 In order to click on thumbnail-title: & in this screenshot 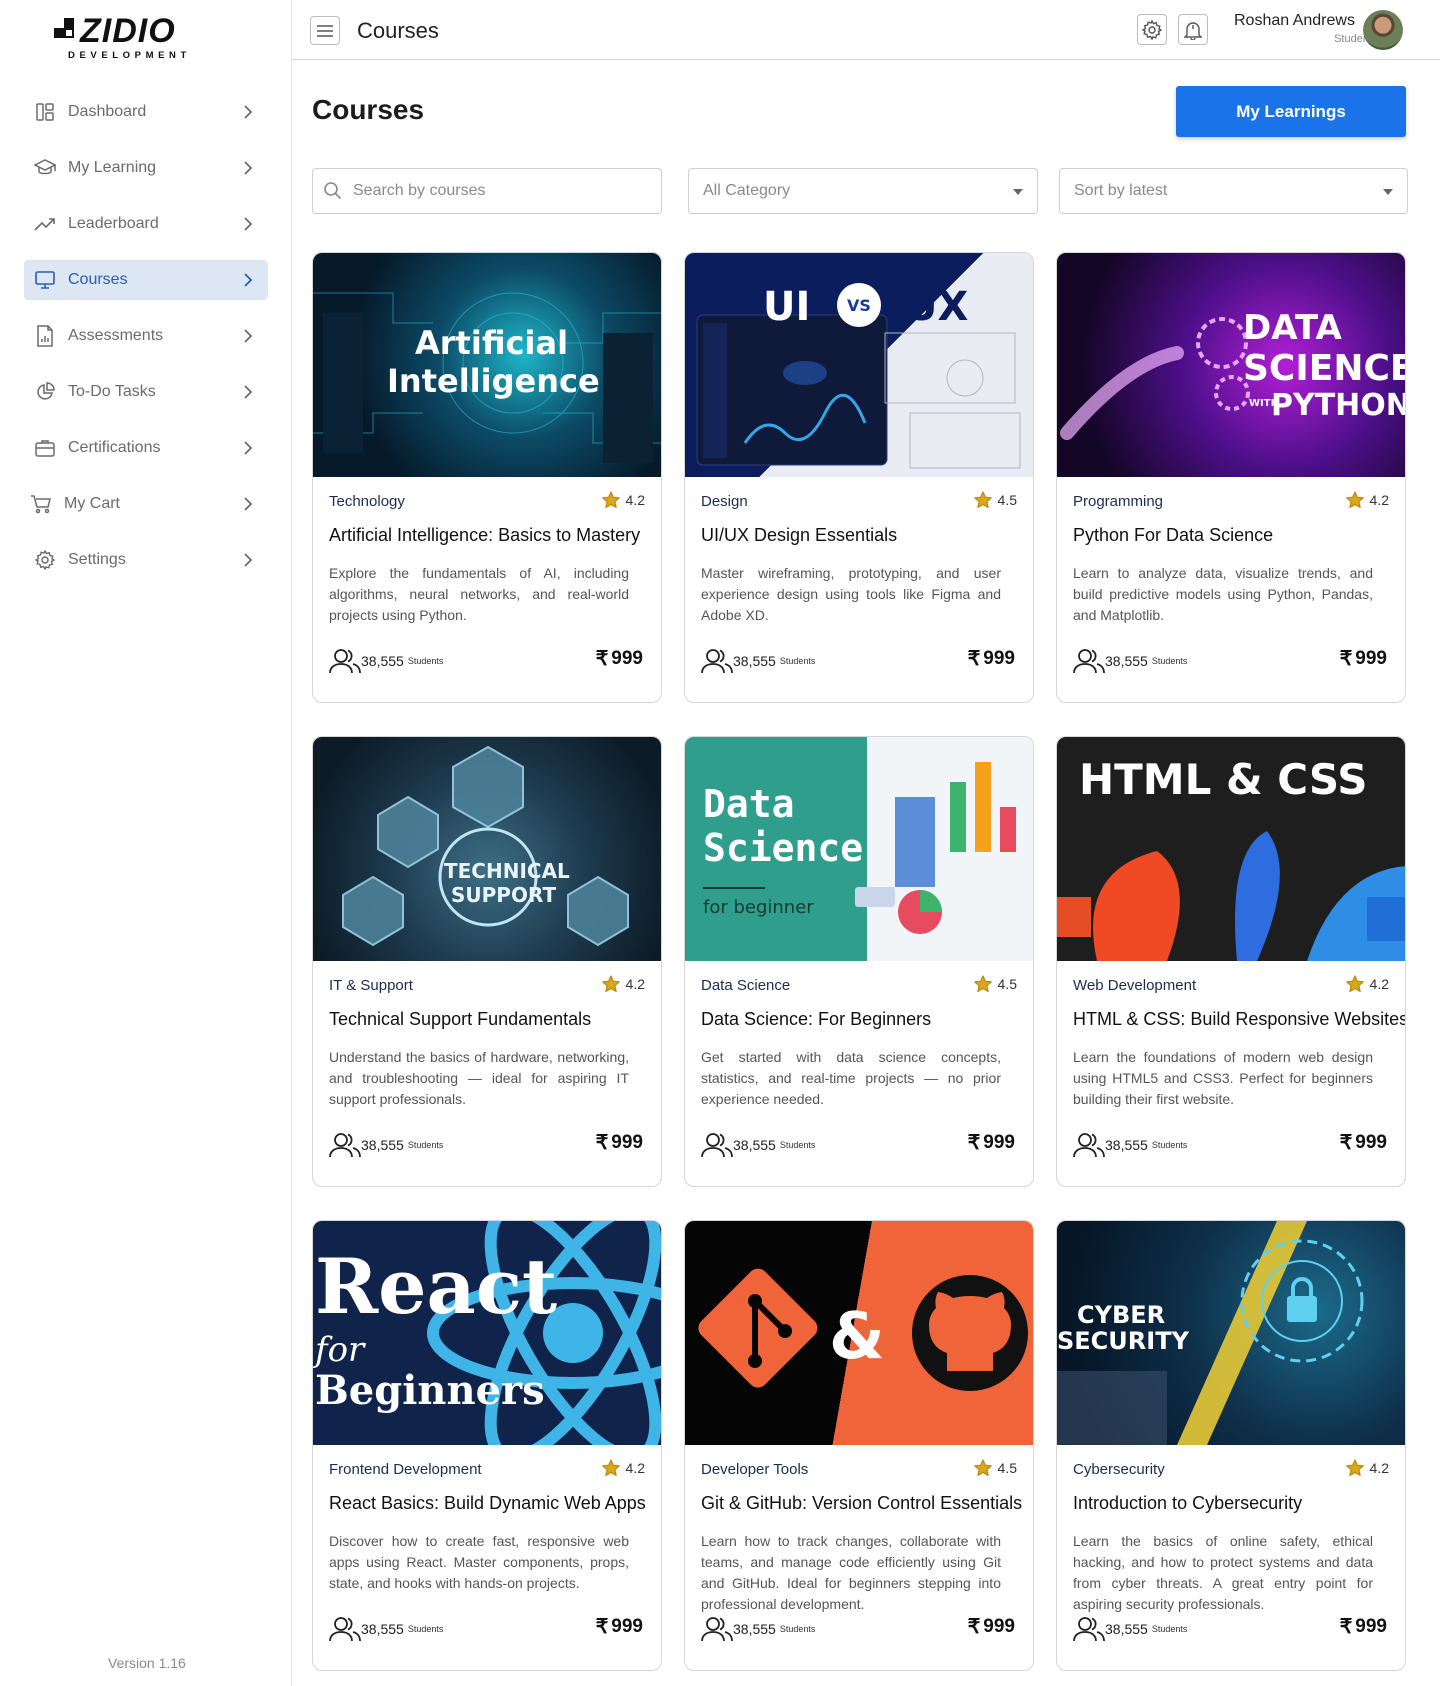, I will do `click(857, 1337)`.